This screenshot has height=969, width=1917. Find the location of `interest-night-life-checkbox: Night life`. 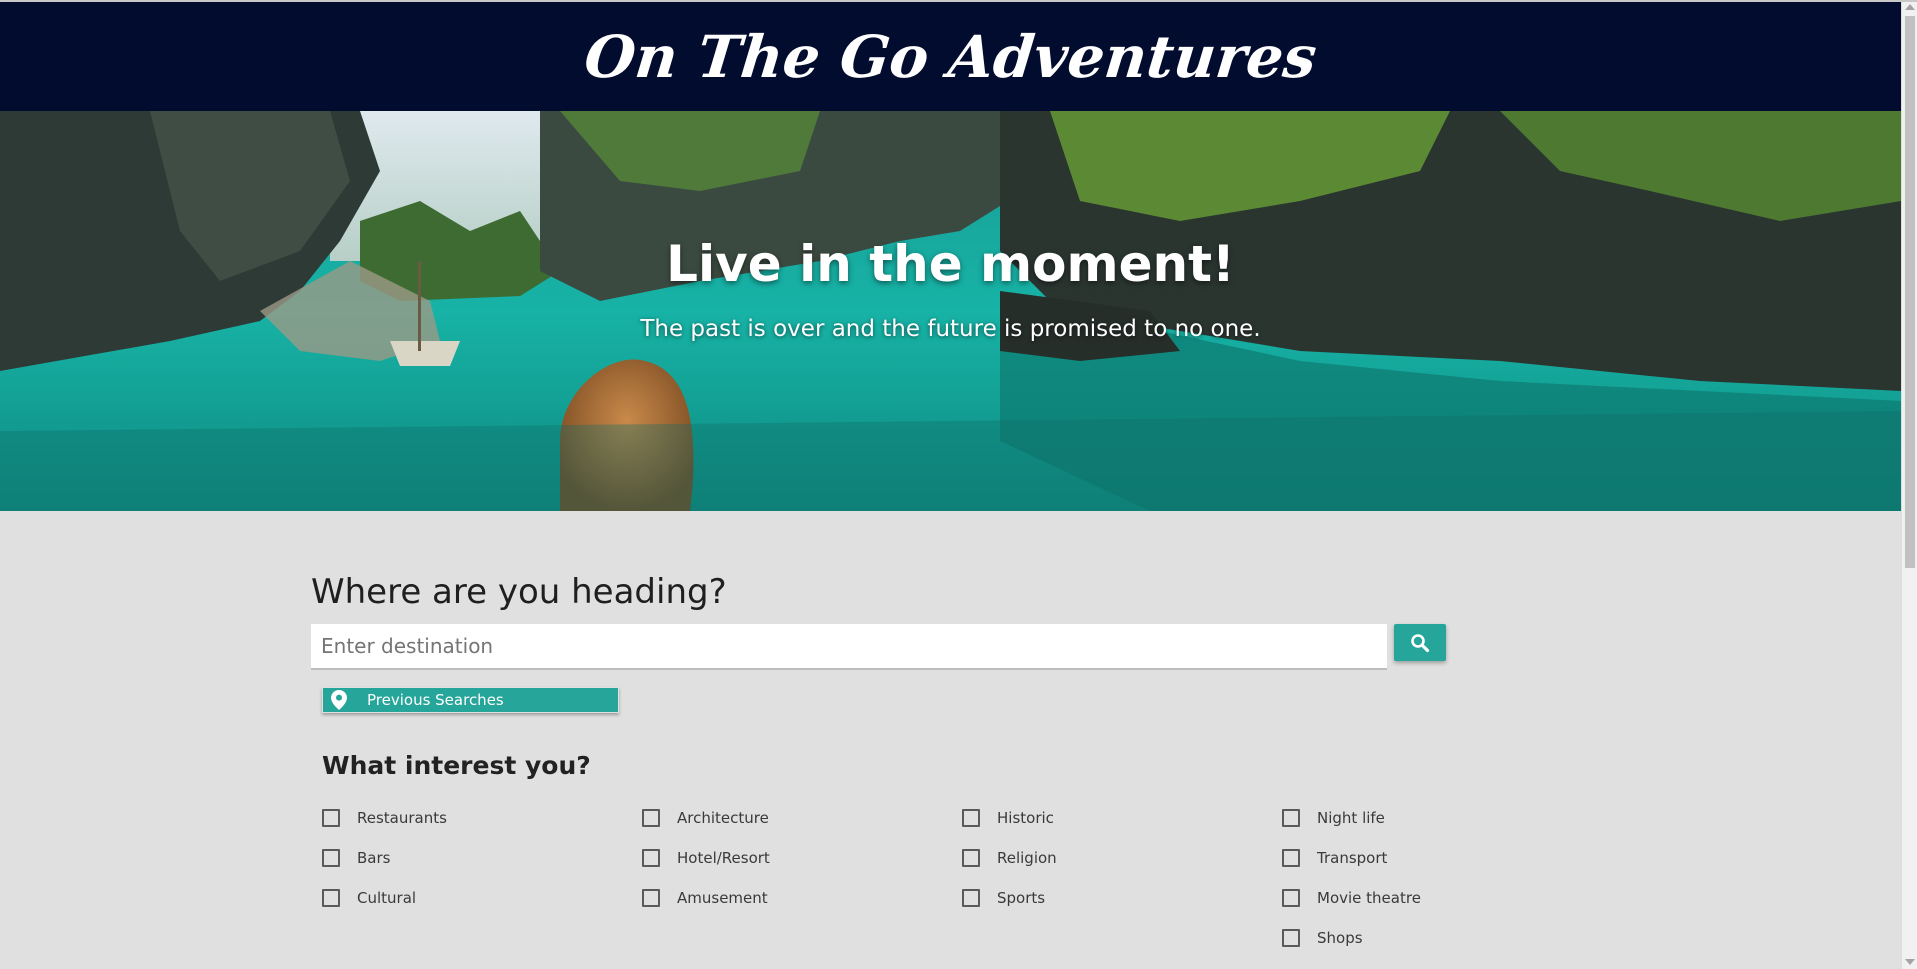

interest-night-life-checkbox: Night life is located at coordinates (1333, 818).